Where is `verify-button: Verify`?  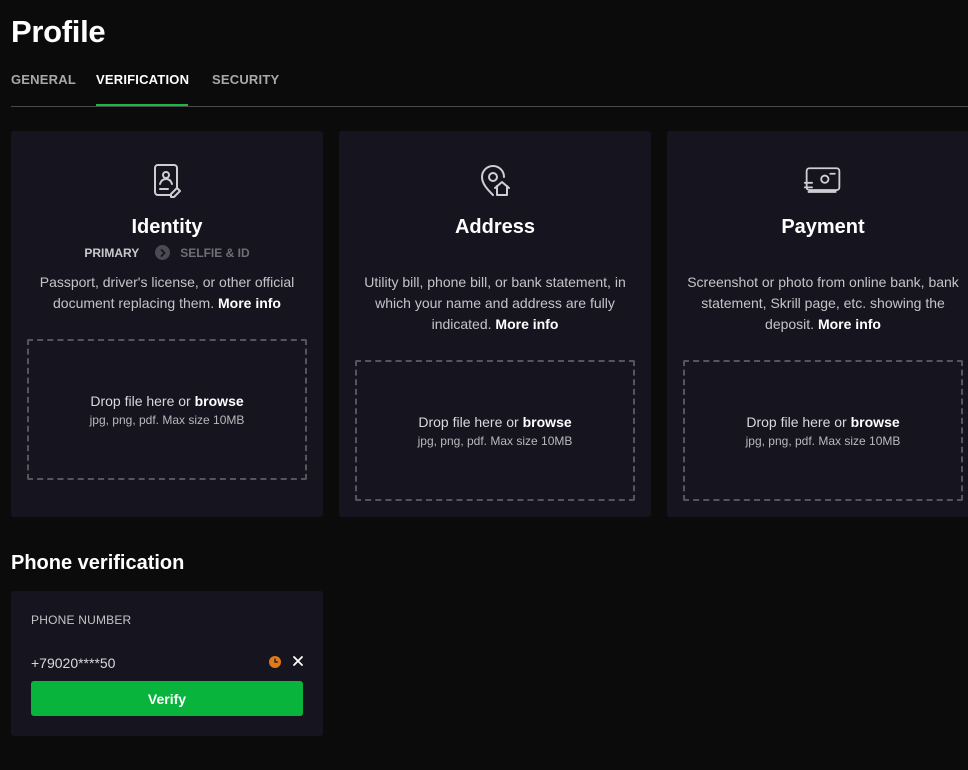 verify-button: Verify is located at coordinates (167, 698).